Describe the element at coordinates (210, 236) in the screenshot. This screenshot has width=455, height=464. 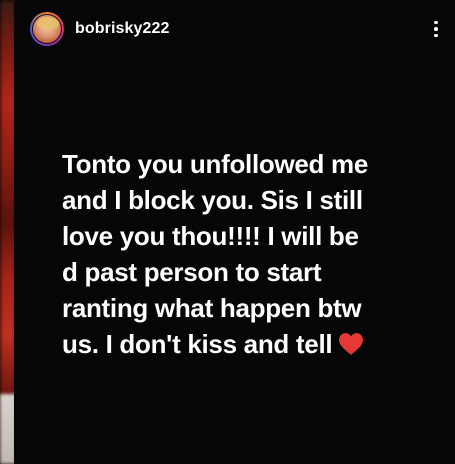
I see `story-text-line: love you thou!!!! I will be` at that location.